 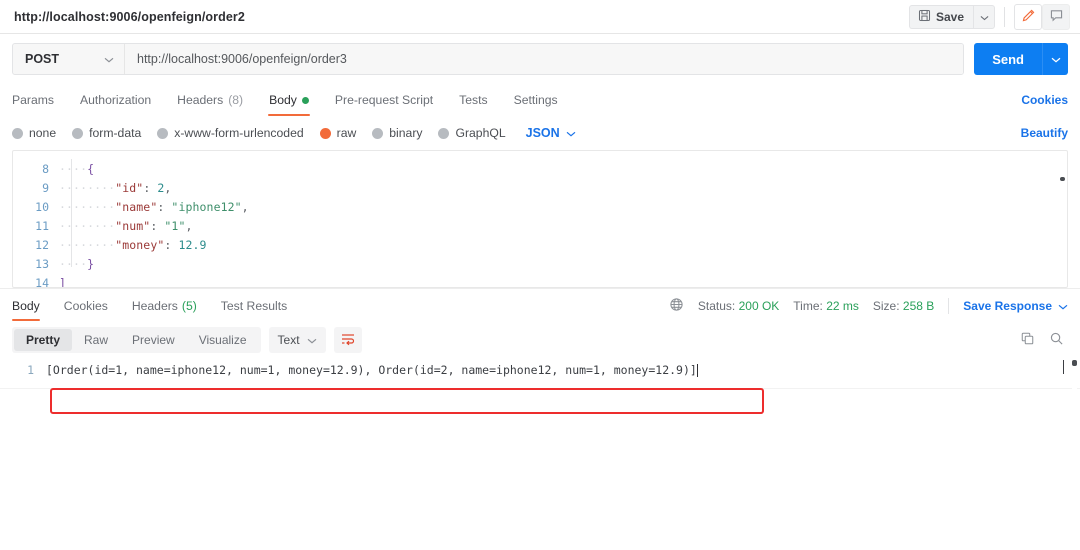 I want to click on response-tab-headers: Headers (5), so click(x=164, y=306).